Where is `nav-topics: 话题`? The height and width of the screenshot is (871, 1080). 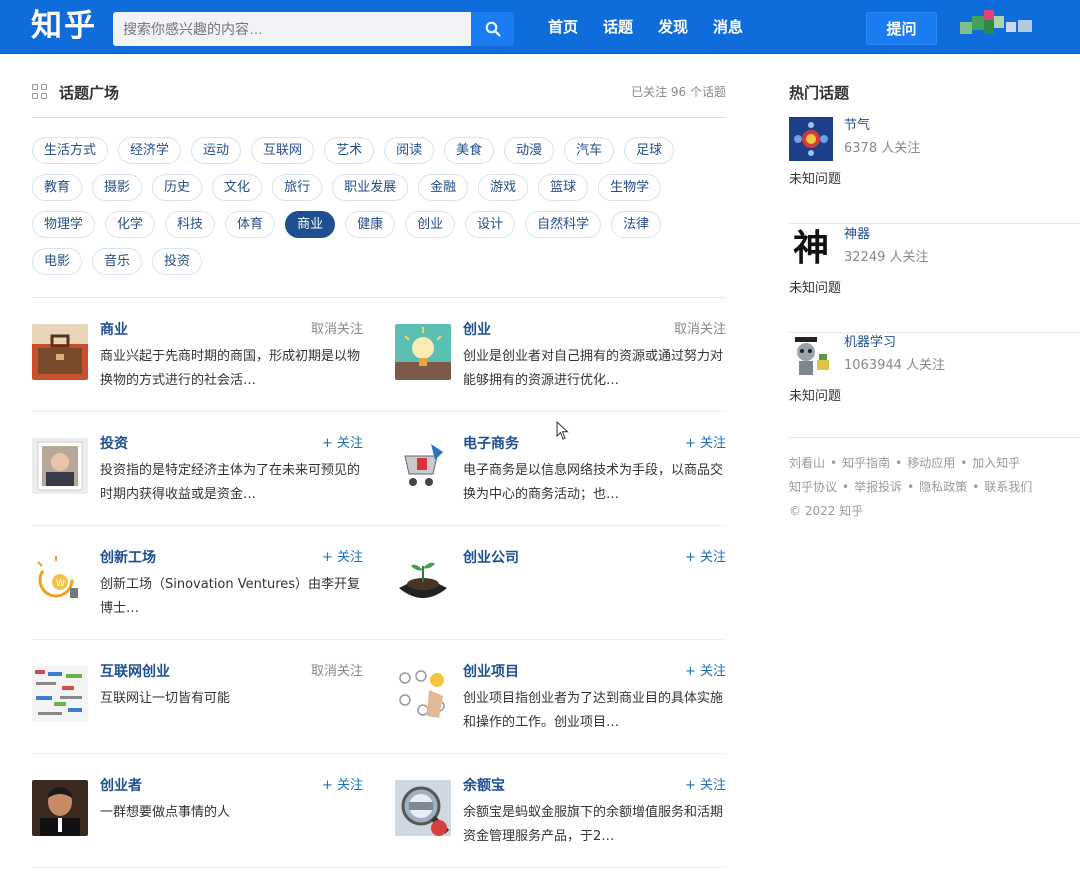 nav-topics: 话题 is located at coordinates (618, 27).